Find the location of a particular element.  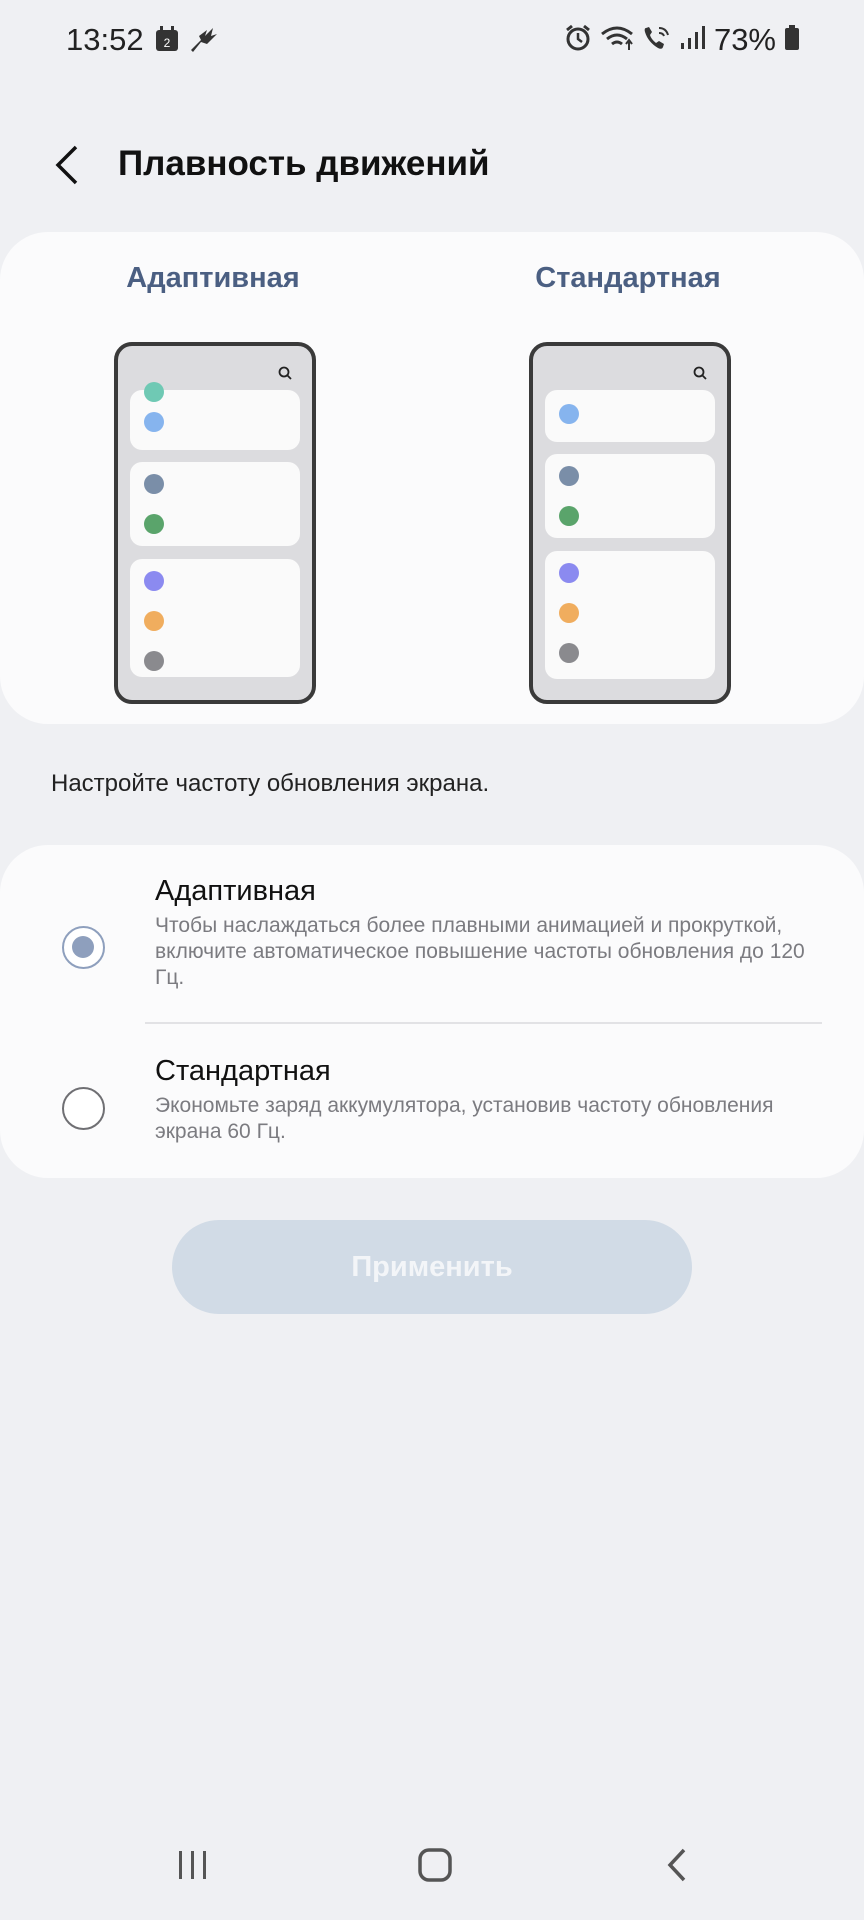

phone-illustration-standard is located at coordinates (630, 523).